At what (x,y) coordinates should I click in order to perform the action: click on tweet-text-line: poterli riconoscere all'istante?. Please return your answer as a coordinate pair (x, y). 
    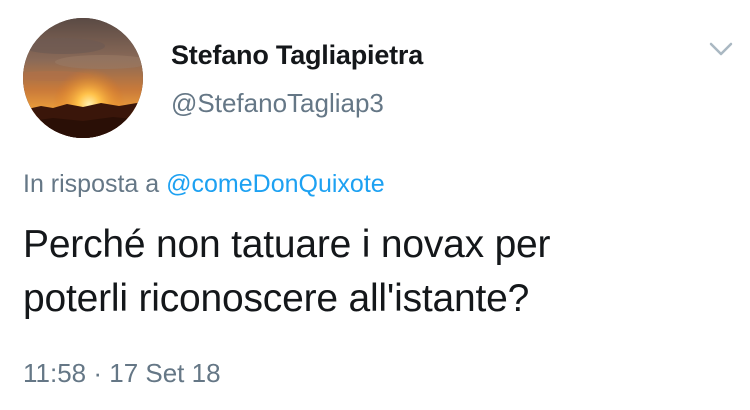
    Looking at the image, I should click on (276, 298).